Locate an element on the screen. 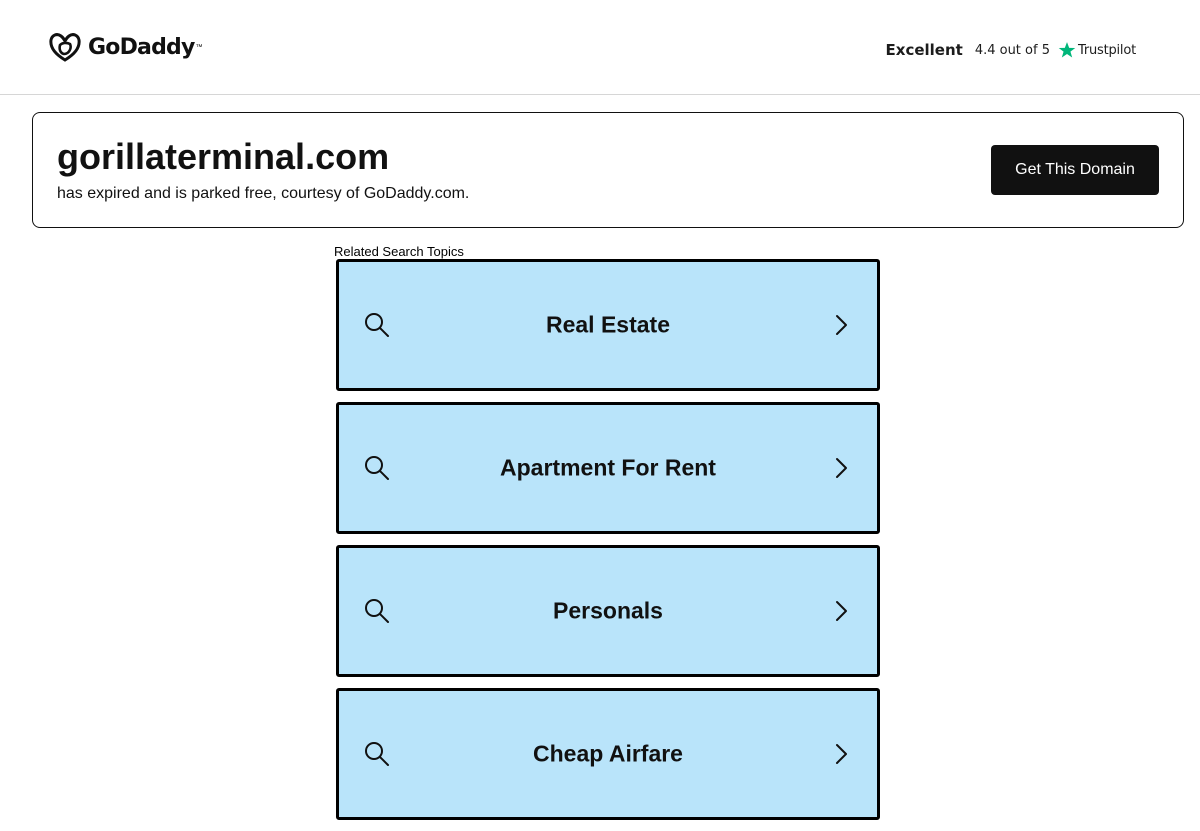 This screenshot has height=831, width=1200. topic-tile-apartment-for-rent: Apartment For Rent is located at coordinates (608, 468).